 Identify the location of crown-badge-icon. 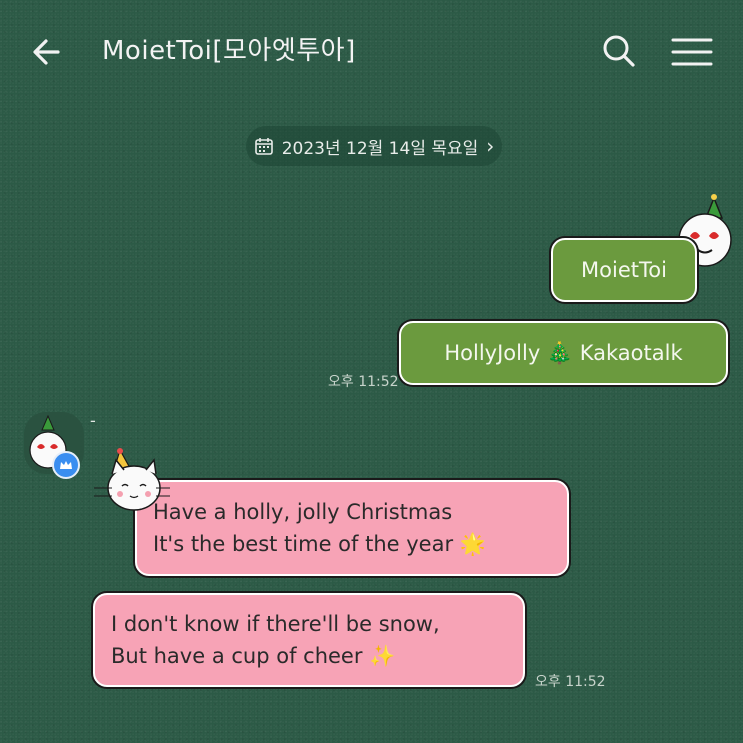
(66, 465).